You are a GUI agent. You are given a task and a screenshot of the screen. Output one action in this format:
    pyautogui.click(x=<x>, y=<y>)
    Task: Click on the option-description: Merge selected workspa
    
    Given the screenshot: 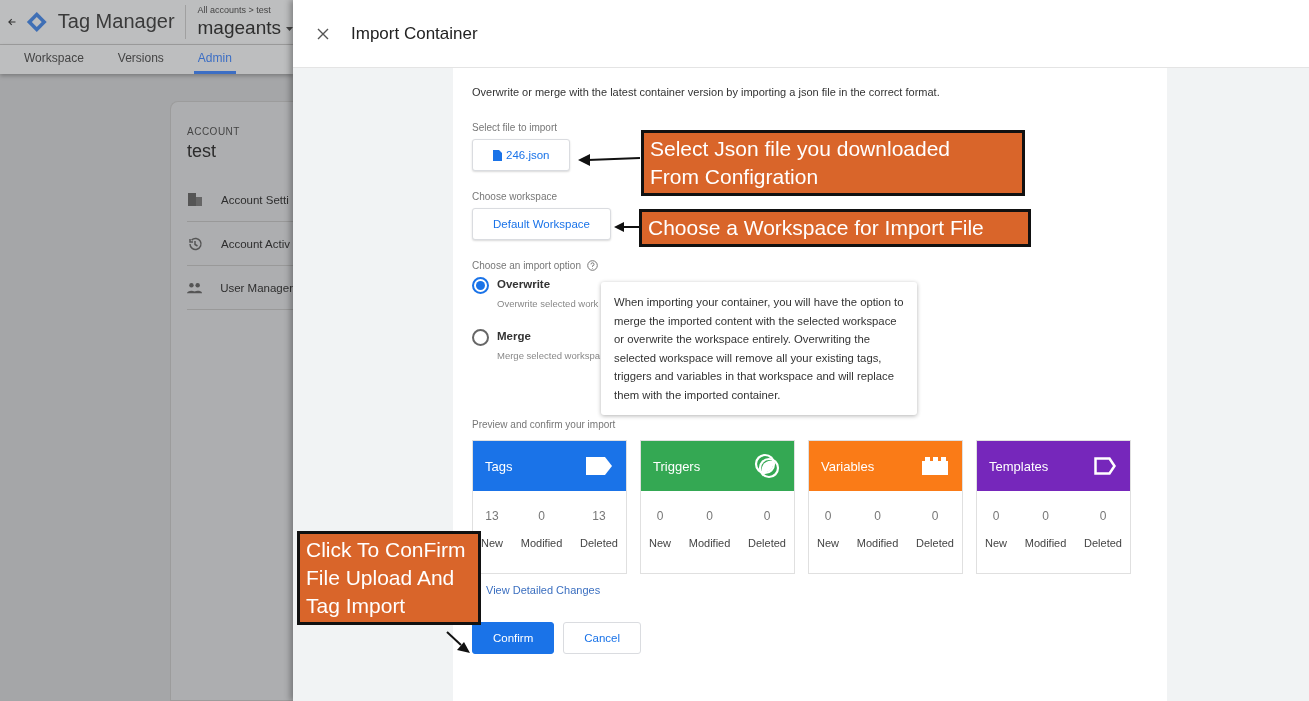 What is the action you would take?
    pyautogui.click(x=548, y=355)
    